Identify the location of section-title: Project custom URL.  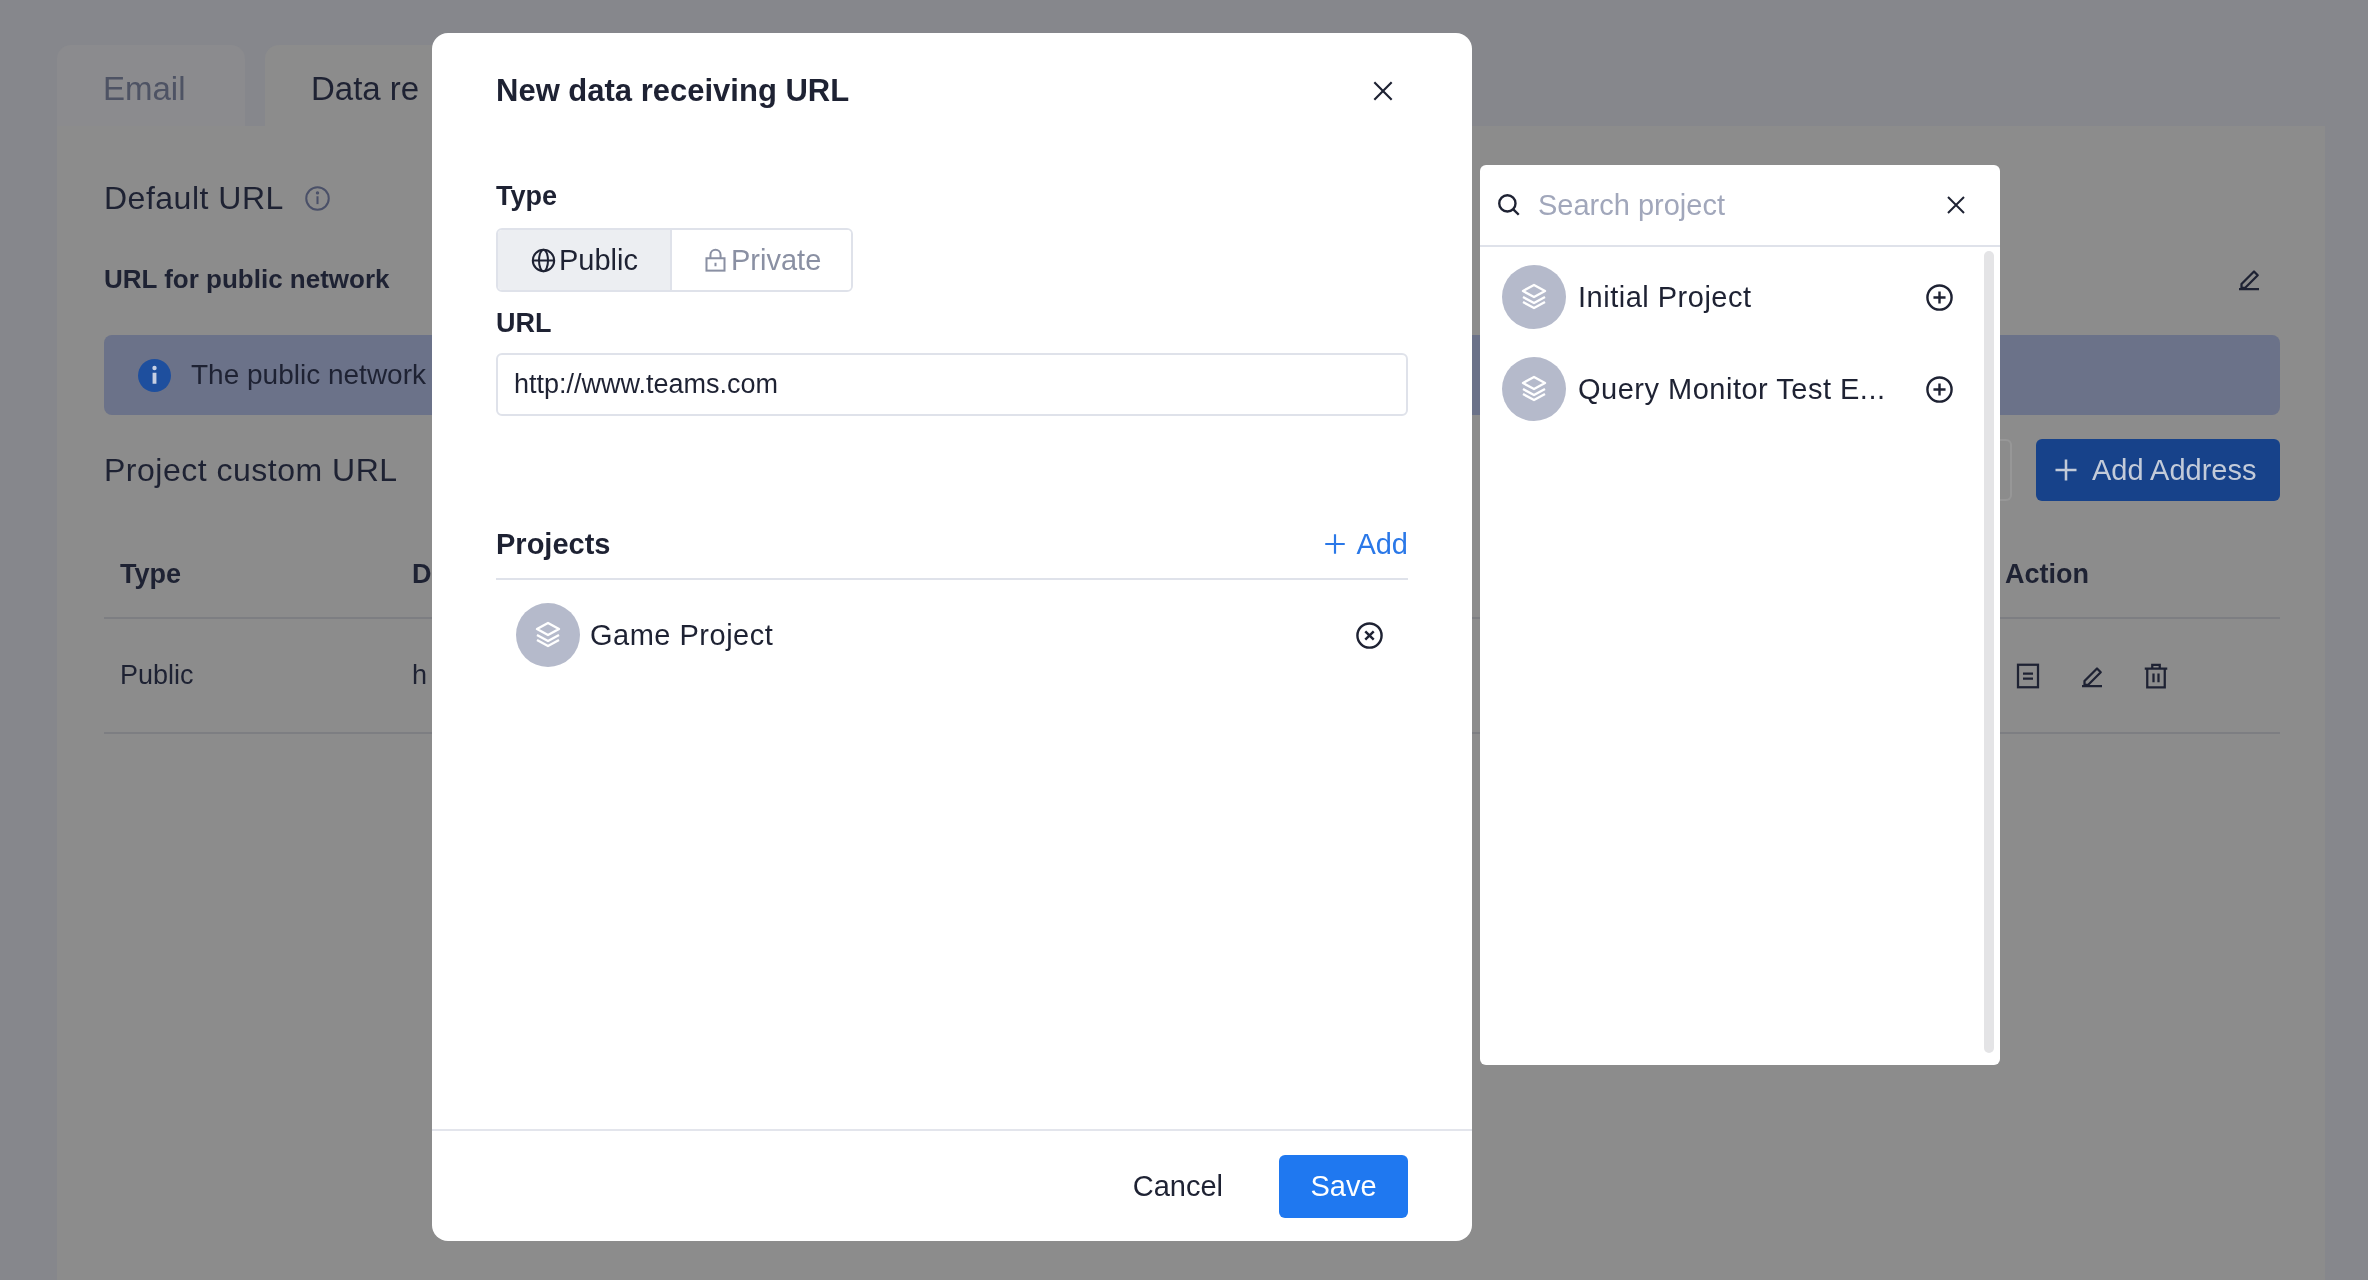
(251, 470).